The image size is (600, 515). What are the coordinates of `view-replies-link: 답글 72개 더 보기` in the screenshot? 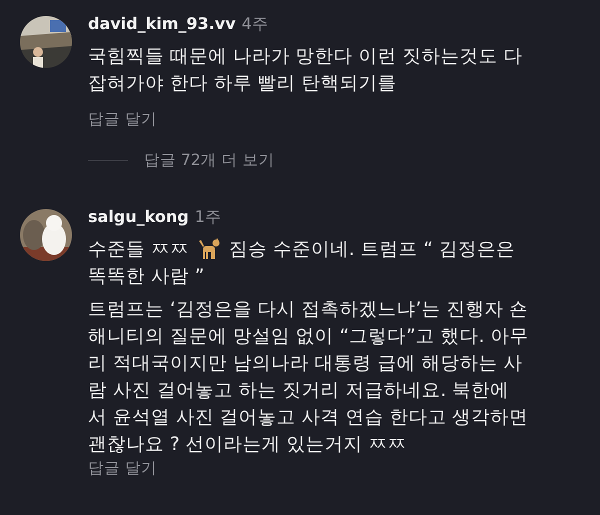 It's located at (209, 160).